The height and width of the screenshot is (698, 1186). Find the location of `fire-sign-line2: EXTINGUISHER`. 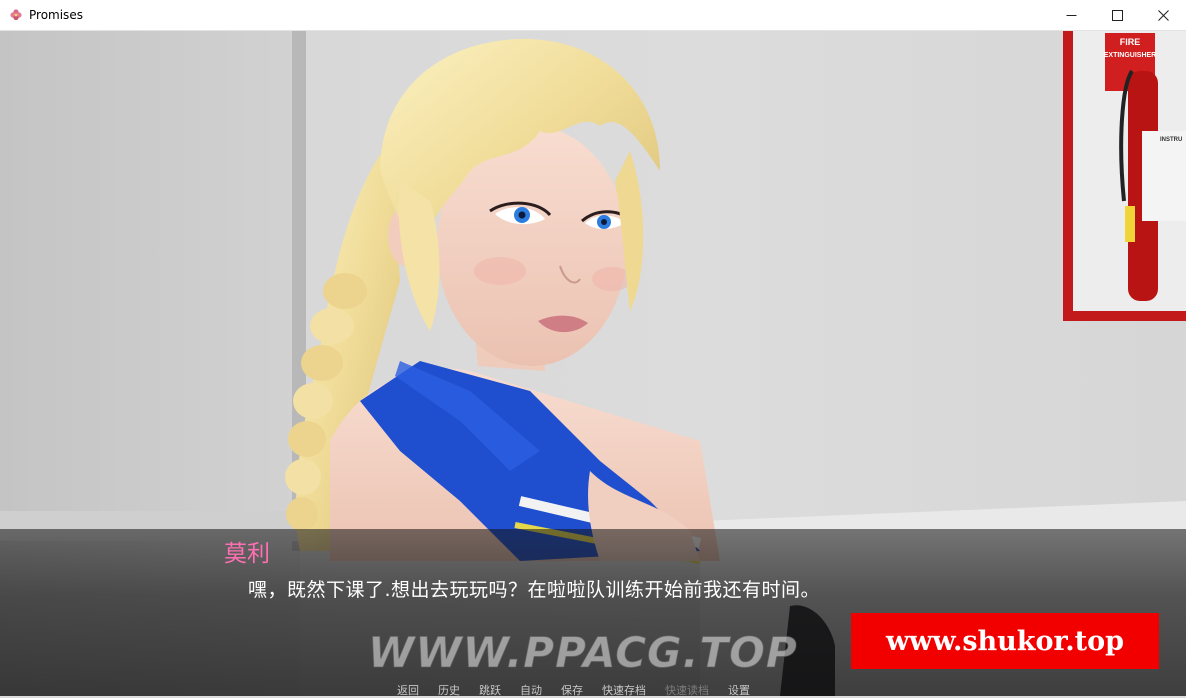

fire-sign-line2: EXTINGUISHER is located at coordinates (1130, 55).